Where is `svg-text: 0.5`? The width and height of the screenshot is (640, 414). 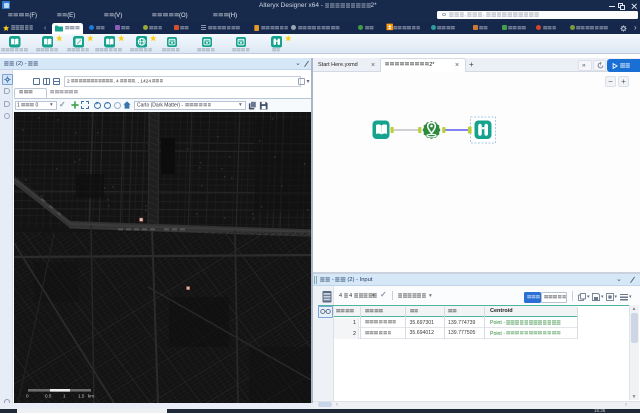
svg-text: 0.5 is located at coordinates (48, 395).